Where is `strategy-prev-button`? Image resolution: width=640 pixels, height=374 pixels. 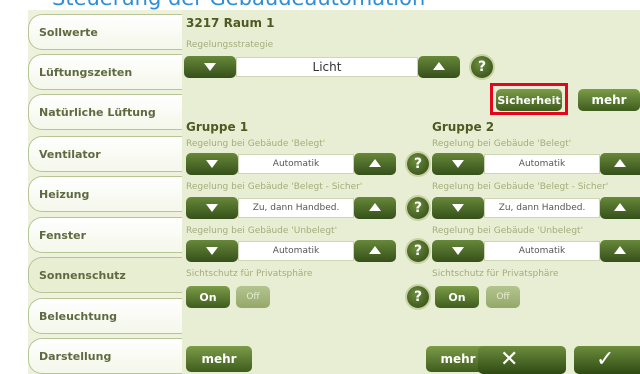
strategy-prev-button is located at coordinates (210, 67).